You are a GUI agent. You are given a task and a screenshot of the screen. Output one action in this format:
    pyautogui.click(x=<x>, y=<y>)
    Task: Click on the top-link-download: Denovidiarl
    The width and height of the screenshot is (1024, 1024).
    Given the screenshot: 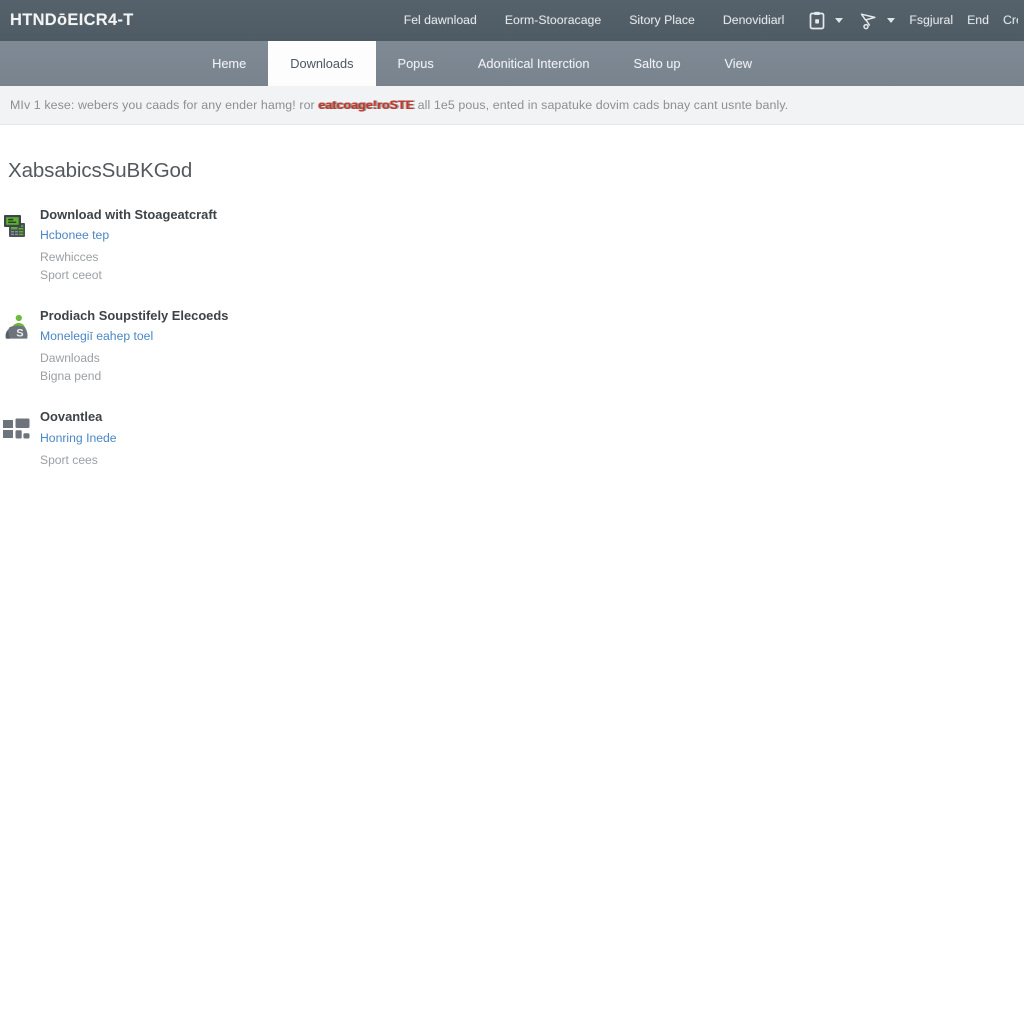 What is the action you would take?
    pyautogui.click(x=754, y=20)
    